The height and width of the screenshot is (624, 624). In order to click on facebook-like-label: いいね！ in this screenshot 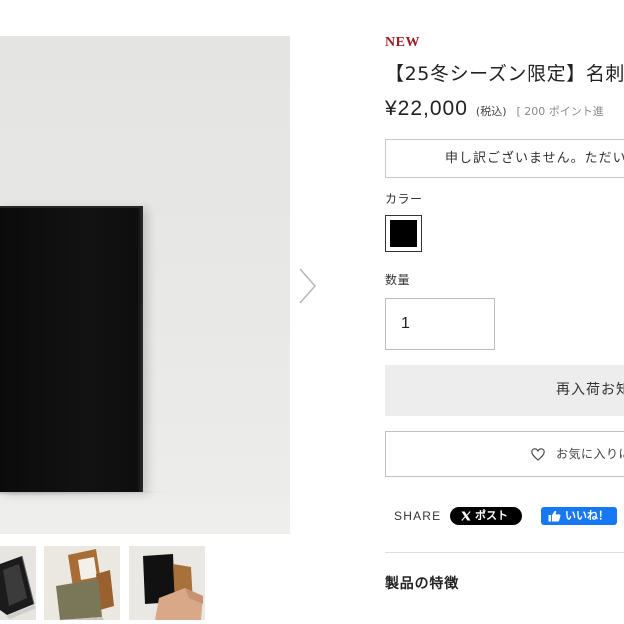, I will do `click(587, 515)`.